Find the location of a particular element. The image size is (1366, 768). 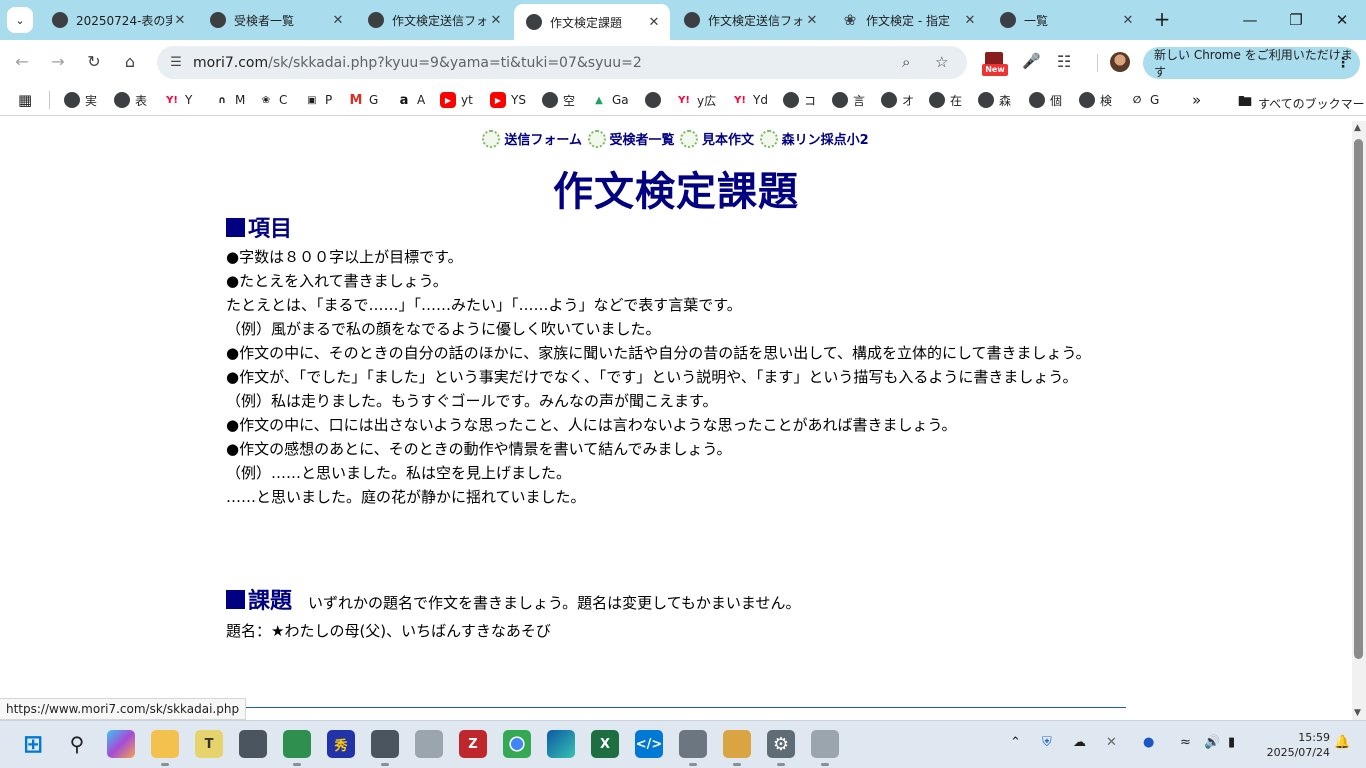

bookmark-item: Y! Yd is located at coordinates (750, 100).